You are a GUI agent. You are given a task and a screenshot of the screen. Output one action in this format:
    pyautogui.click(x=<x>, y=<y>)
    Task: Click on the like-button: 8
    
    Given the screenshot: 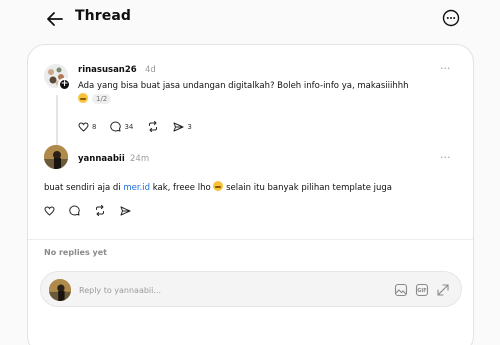 What is the action you would take?
    pyautogui.click(x=87, y=126)
    